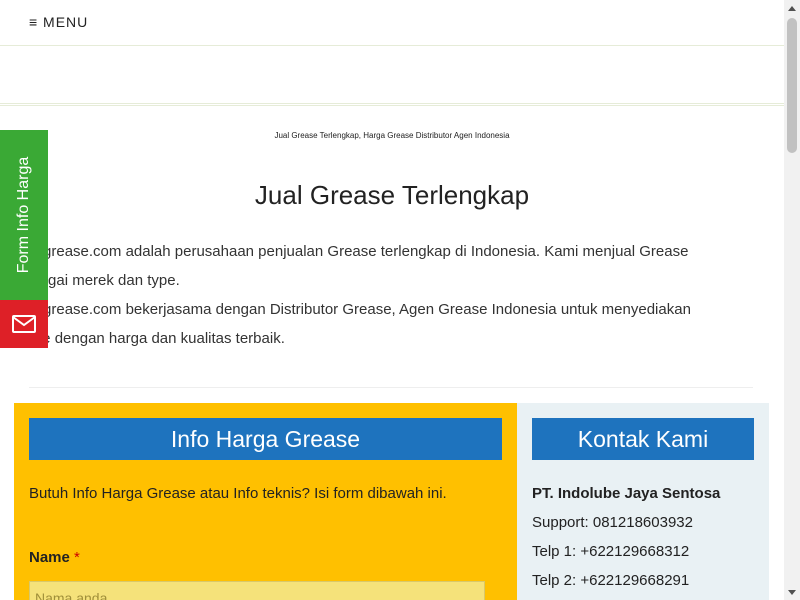 This screenshot has height=600, width=800. What do you see at coordinates (612, 522) in the screenshot?
I see `contact-support-phone: Support: 081218603932` at bounding box center [612, 522].